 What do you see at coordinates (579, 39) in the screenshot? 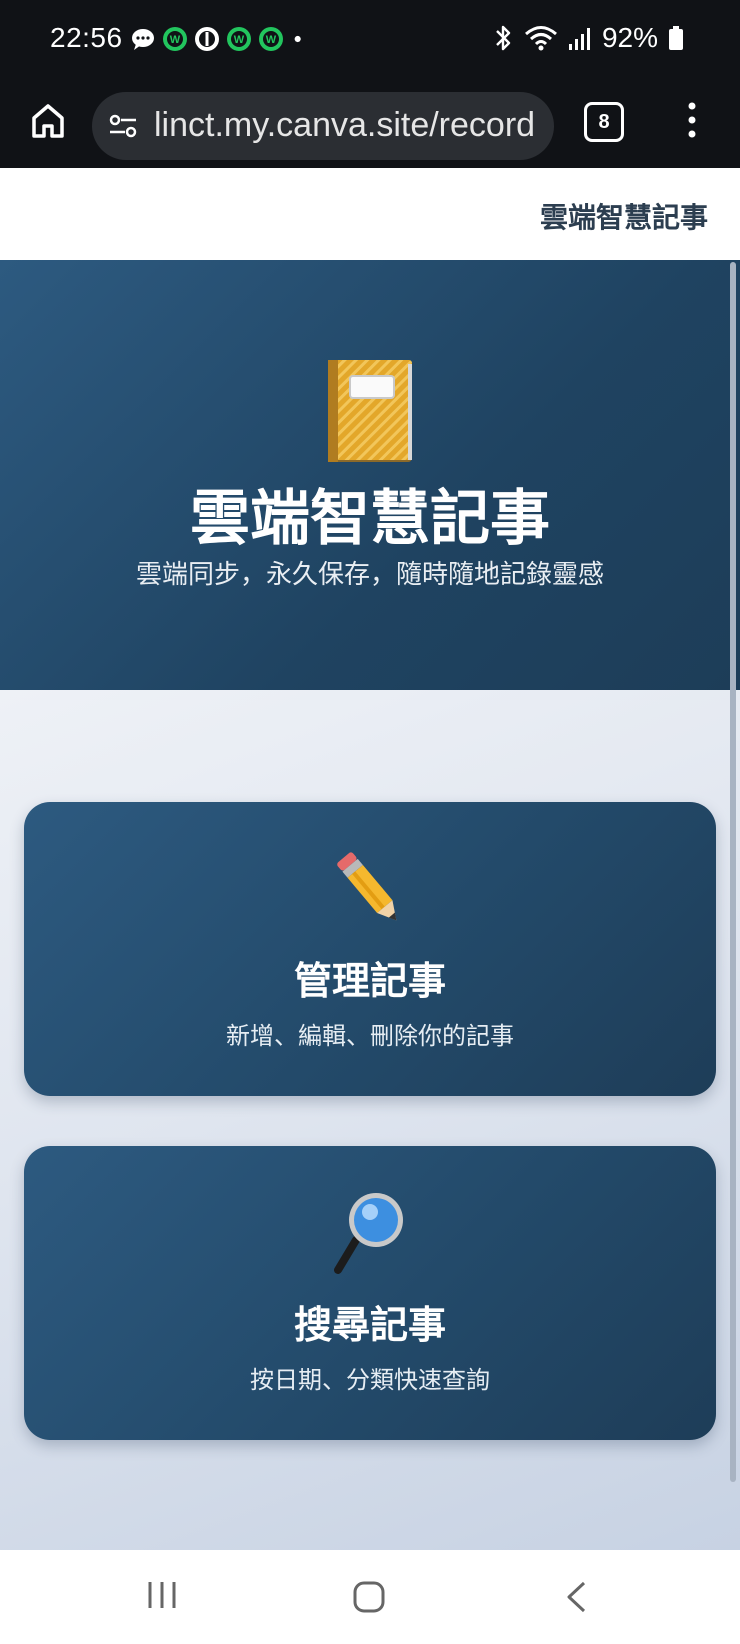
I see `signal-icon` at bounding box center [579, 39].